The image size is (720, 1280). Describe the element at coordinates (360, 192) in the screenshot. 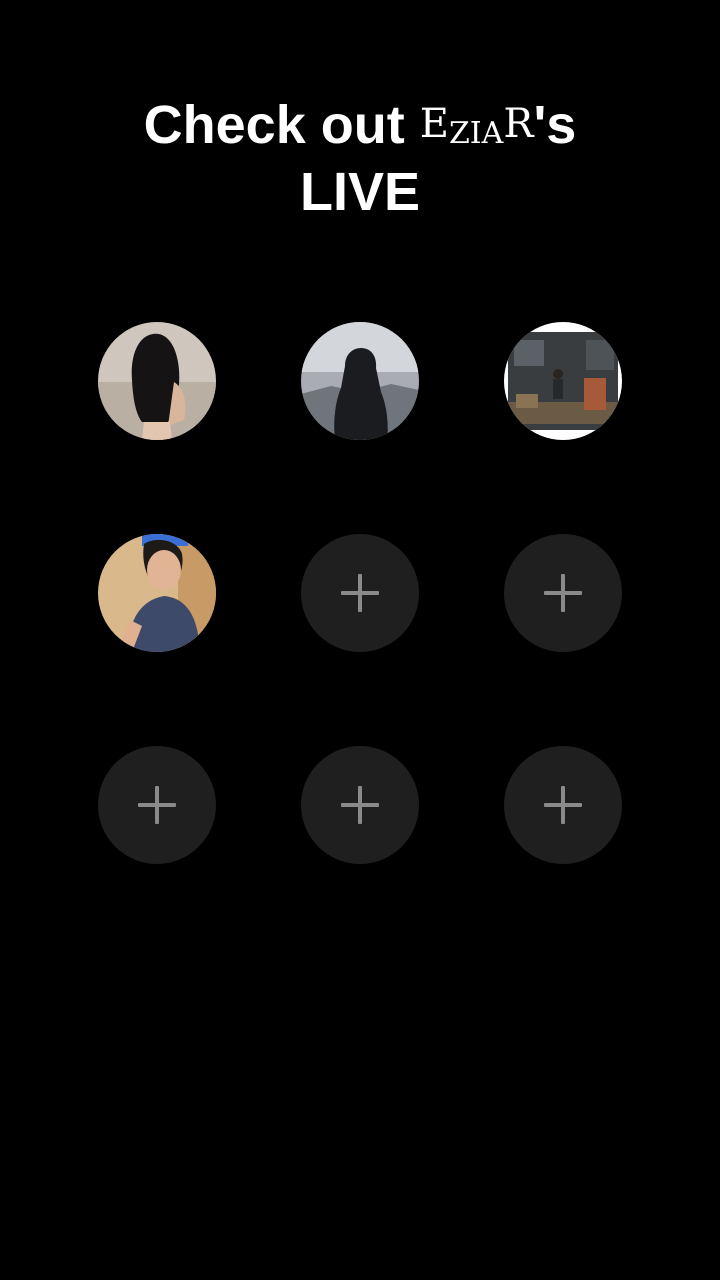

I see `title-line-2: LIVE` at that location.